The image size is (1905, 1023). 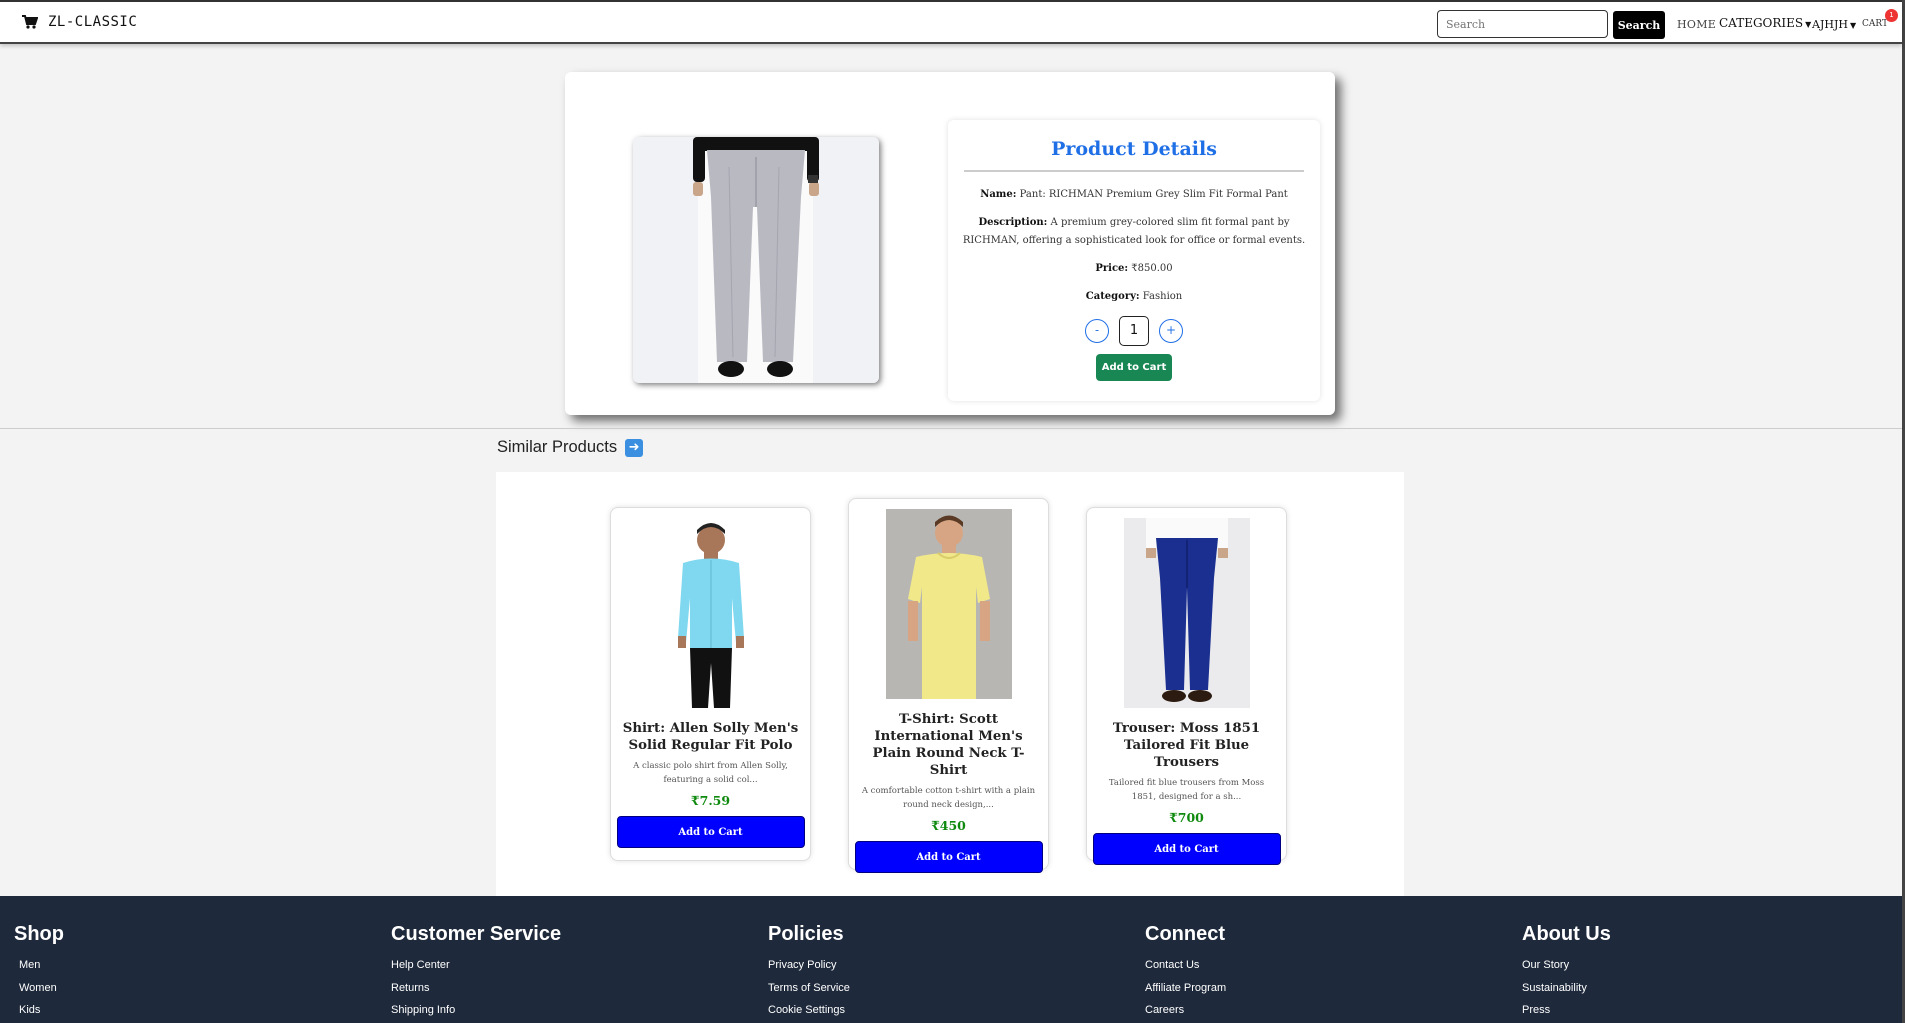 I want to click on product-price-row: Price: ₹850.00, so click(x=1134, y=269).